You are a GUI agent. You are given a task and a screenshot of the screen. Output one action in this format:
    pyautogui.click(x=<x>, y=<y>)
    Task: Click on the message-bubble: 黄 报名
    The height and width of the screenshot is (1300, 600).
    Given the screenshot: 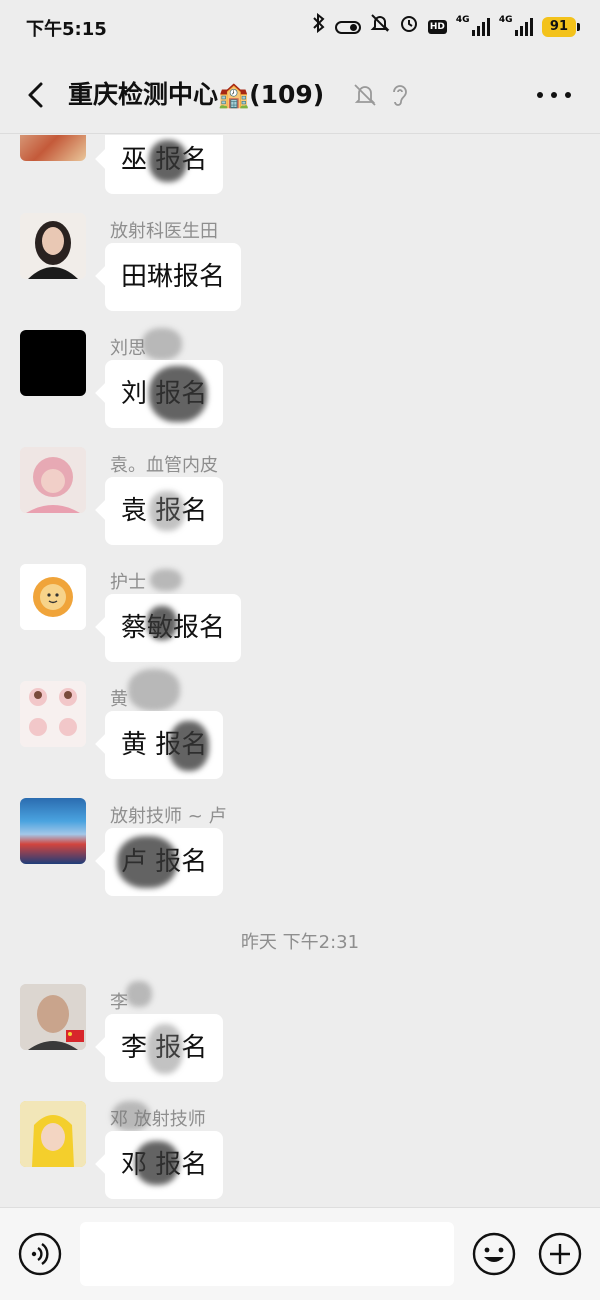 What is the action you would take?
    pyautogui.click(x=164, y=745)
    